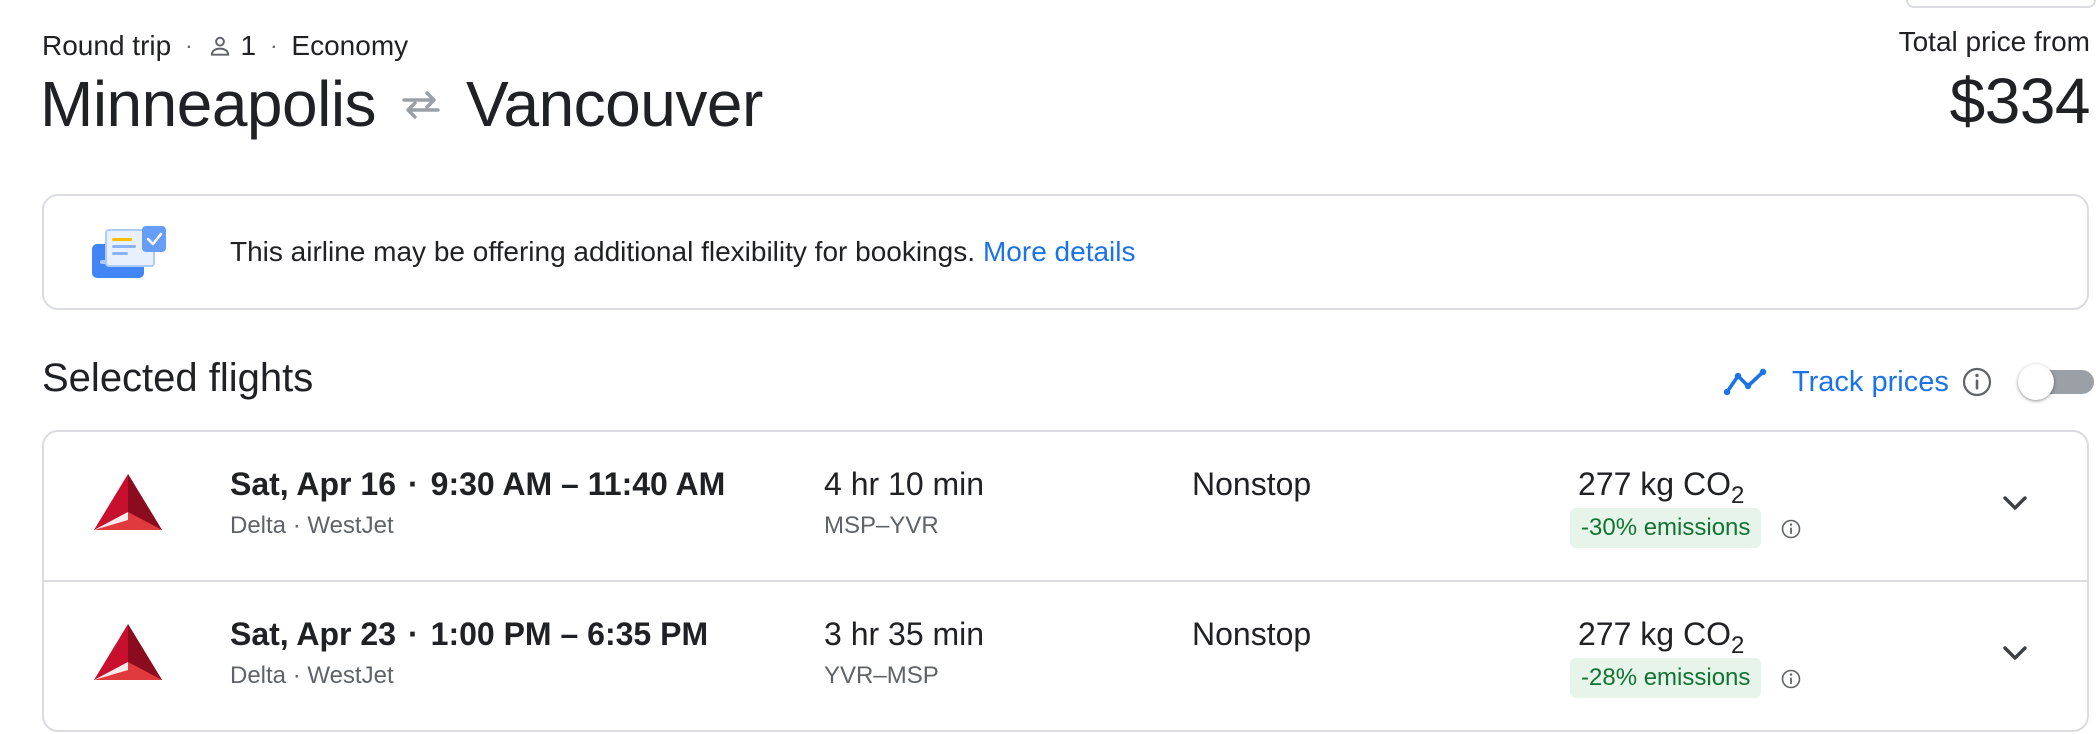 The height and width of the screenshot is (734, 2096). What do you see at coordinates (350, 45) in the screenshot?
I see `cabin-class: Economy` at bounding box center [350, 45].